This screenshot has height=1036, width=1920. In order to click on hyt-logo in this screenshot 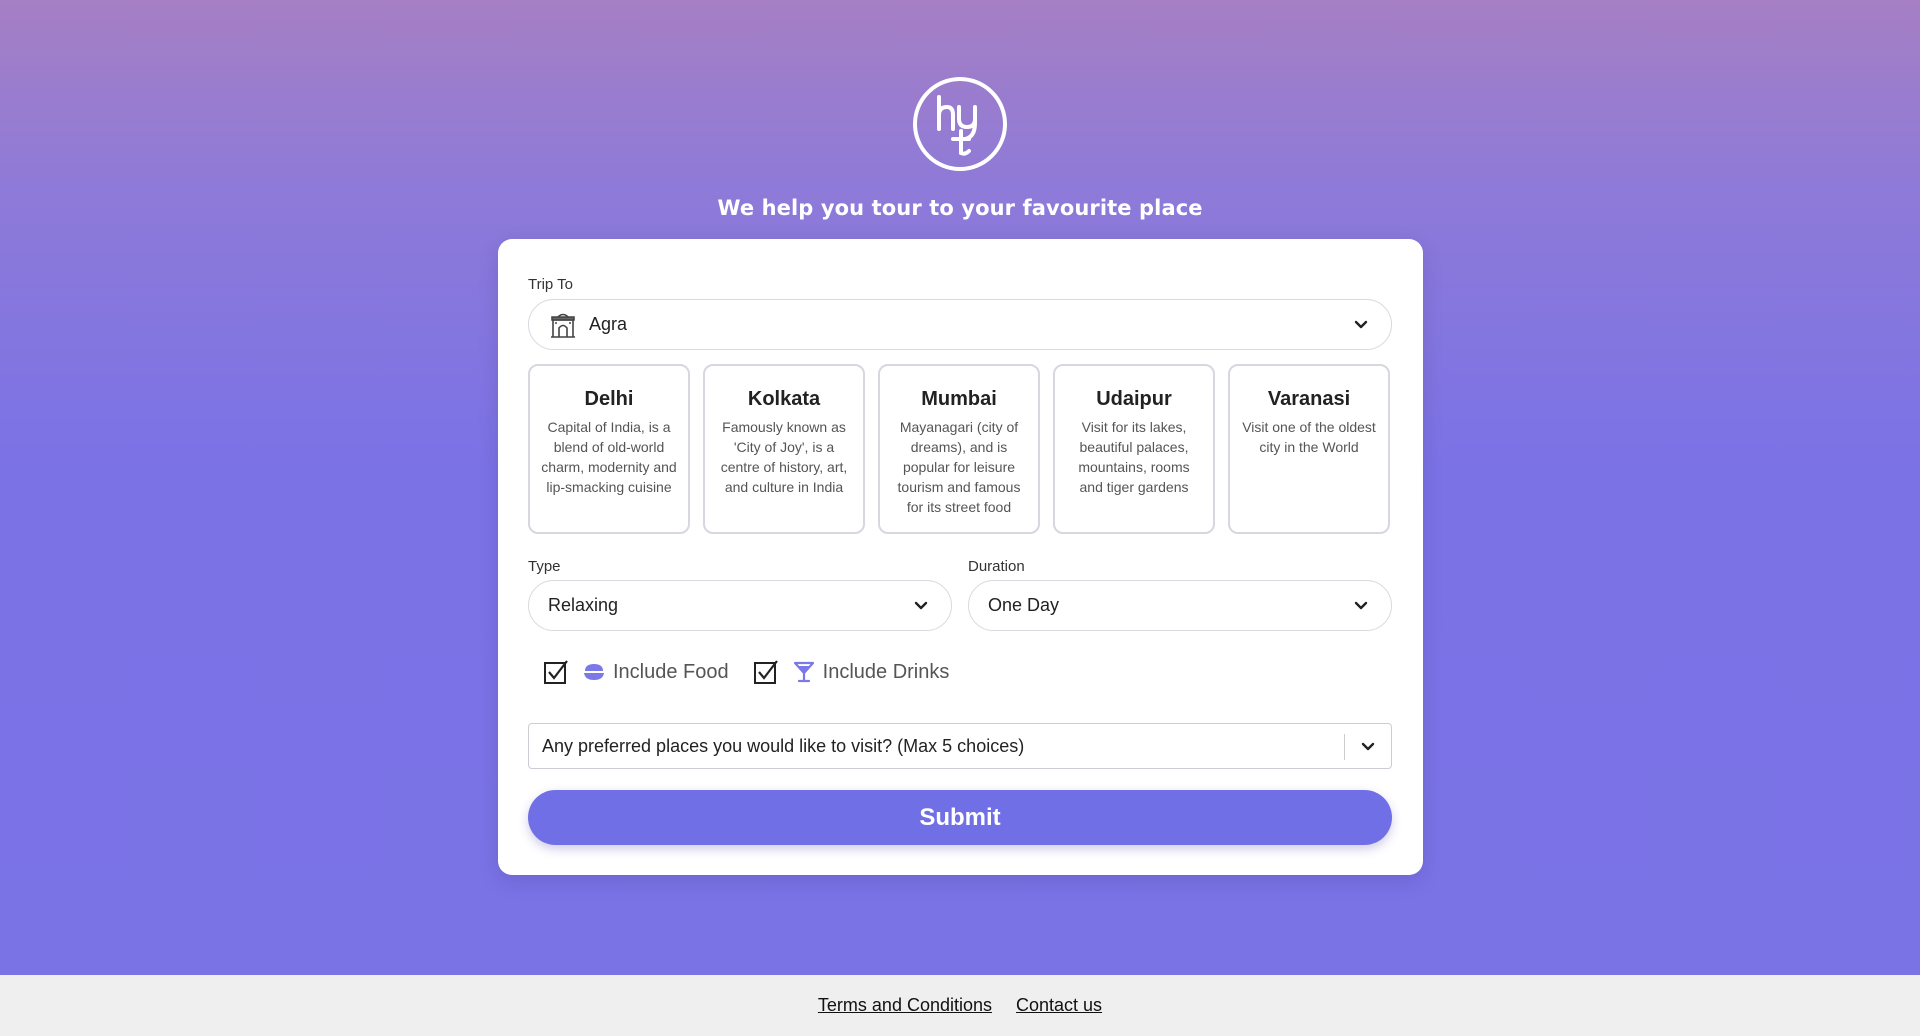, I will do `click(960, 124)`.